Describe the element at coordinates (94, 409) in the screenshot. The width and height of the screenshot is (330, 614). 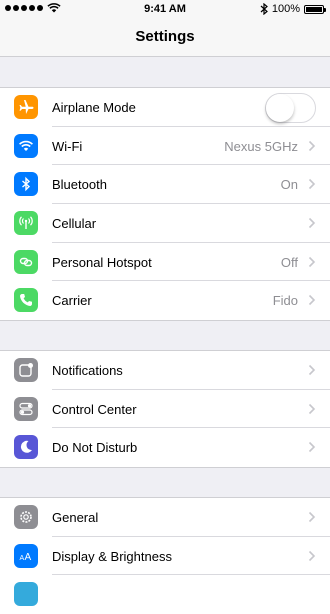
I see `row-label: Control Center` at that location.